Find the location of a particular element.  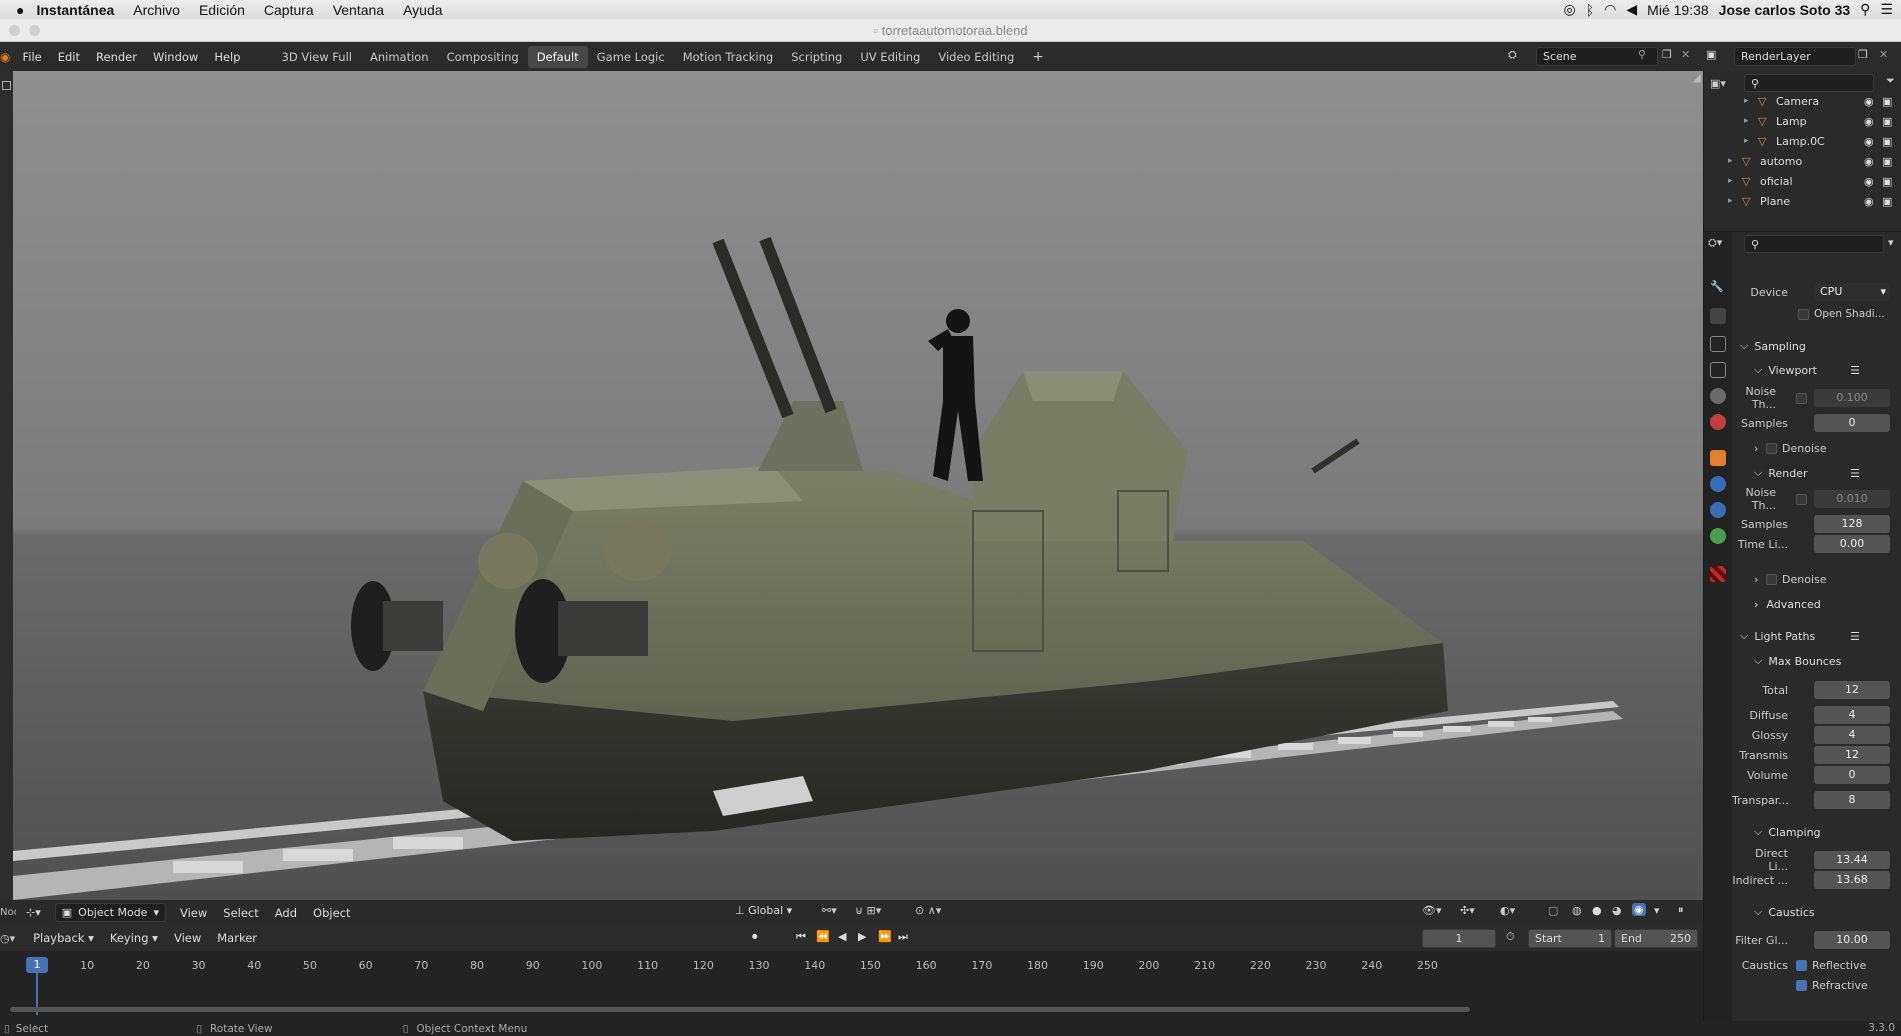

shading-rendered-icon: ◉ is located at coordinates (1639, 909).